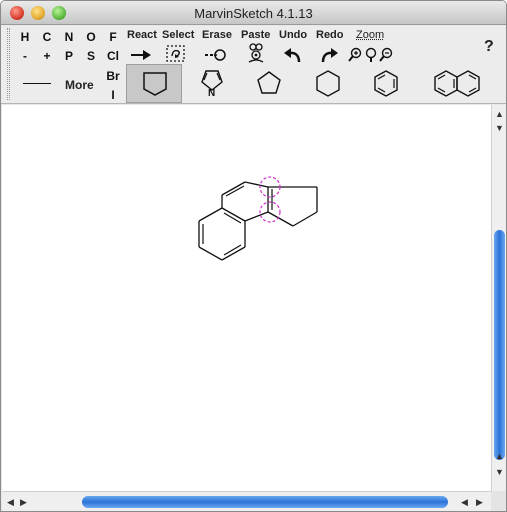  What do you see at coordinates (293, 35) in the screenshot?
I see `undo-tool-label: Undo` at bounding box center [293, 35].